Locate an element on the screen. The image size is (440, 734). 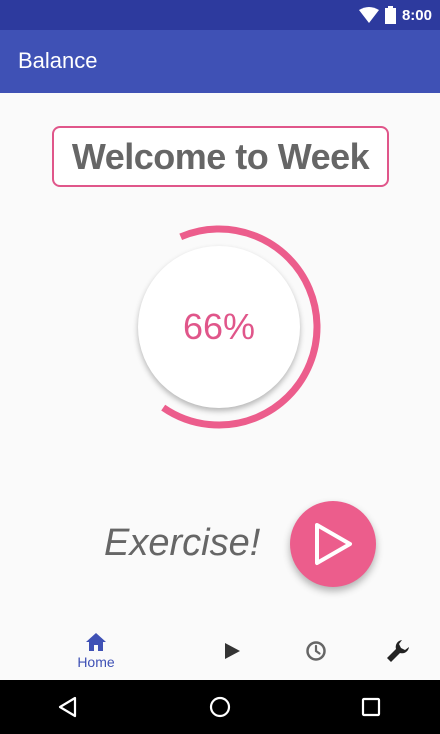
progress-circle: 66% is located at coordinates (219, 327).